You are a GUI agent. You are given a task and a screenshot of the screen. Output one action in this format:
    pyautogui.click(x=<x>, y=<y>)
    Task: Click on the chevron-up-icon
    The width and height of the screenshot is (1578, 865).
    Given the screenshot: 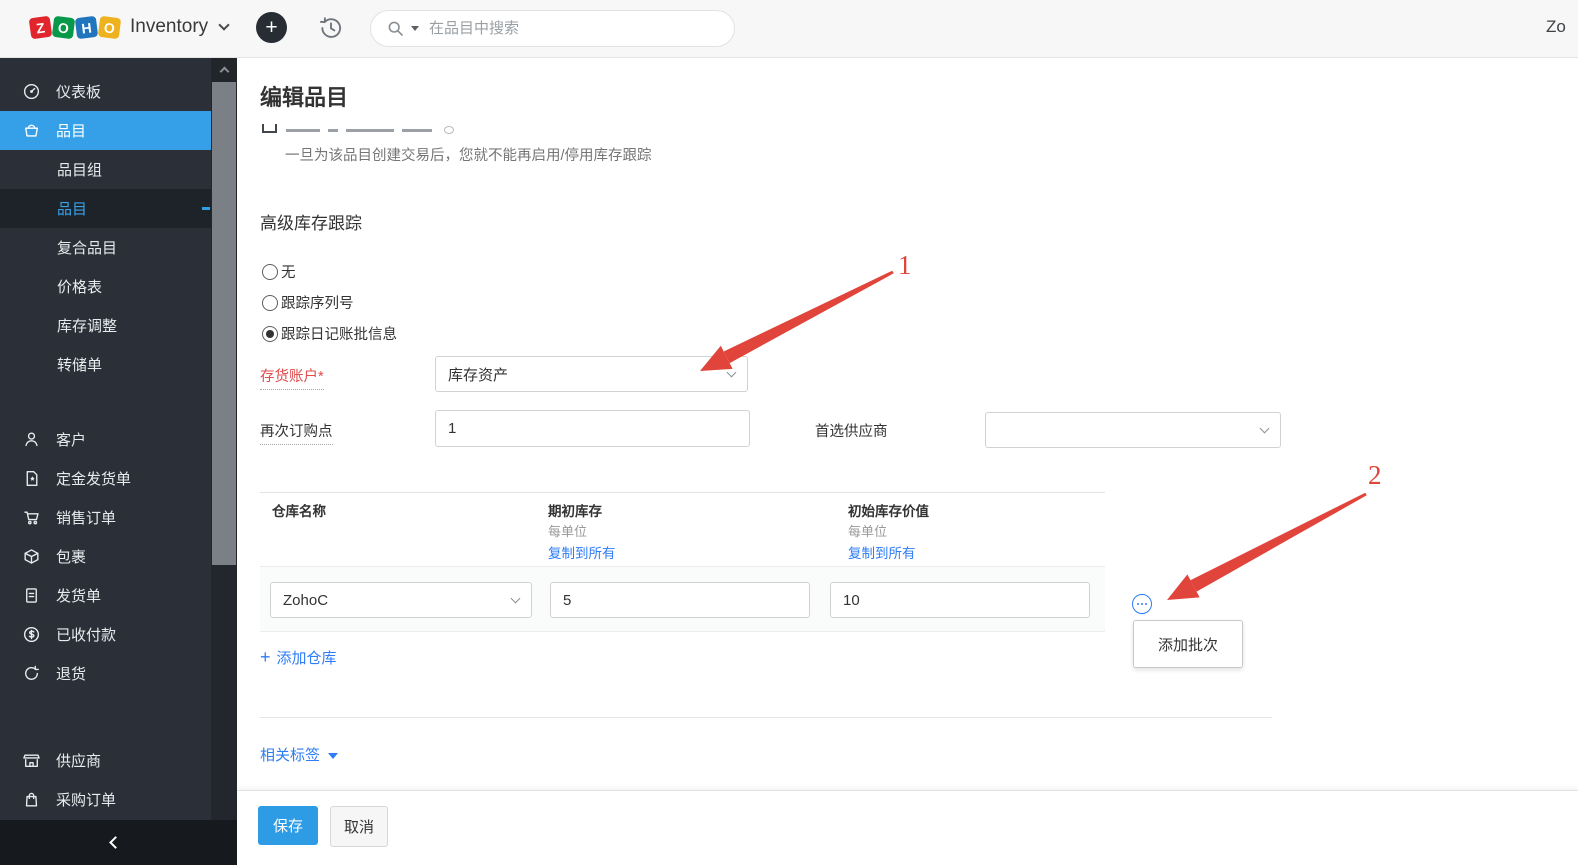 What is the action you would take?
    pyautogui.click(x=224, y=71)
    